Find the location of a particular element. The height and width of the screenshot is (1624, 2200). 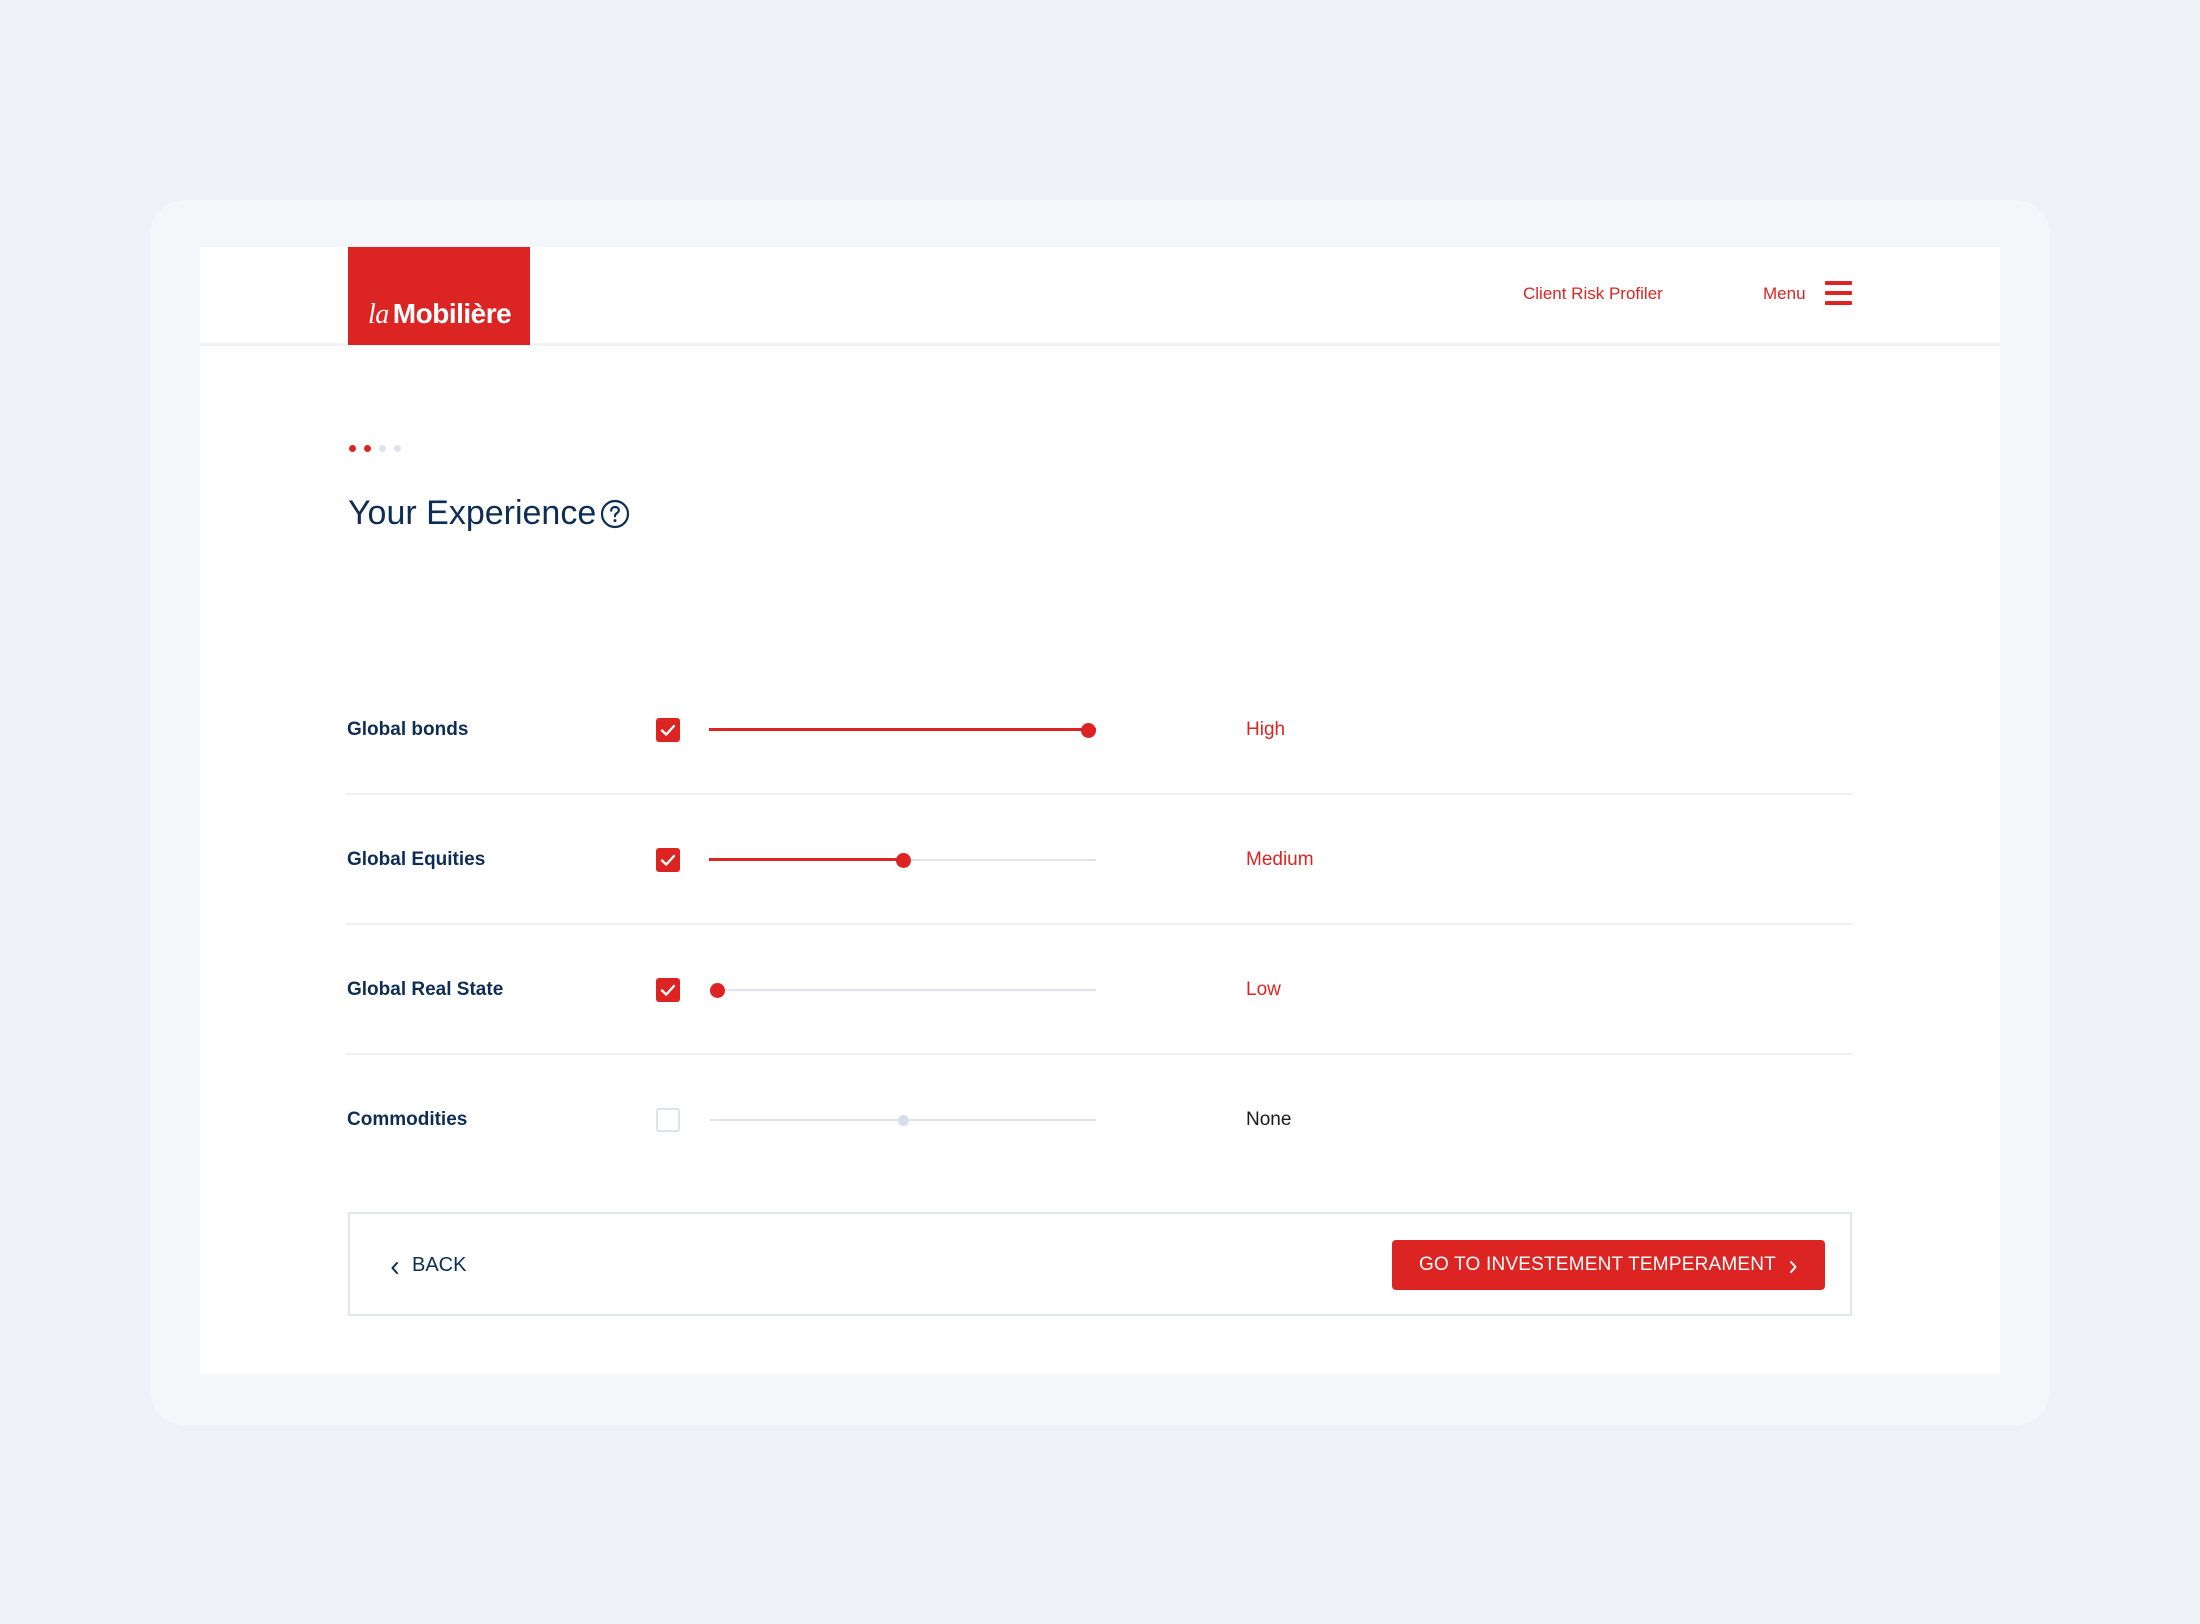

help-question-icon is located at coordinates (615, 514).